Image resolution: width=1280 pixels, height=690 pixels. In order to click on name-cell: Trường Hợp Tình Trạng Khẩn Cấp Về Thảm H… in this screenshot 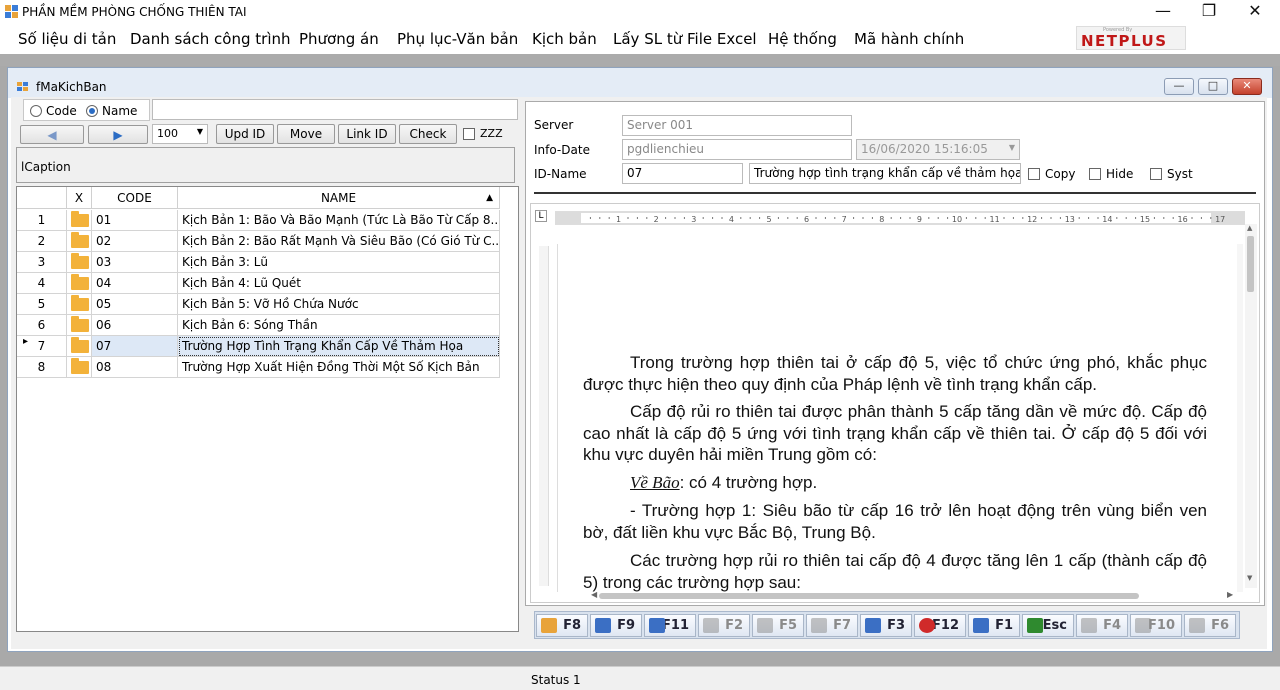, I will do `click(339, 346)`.